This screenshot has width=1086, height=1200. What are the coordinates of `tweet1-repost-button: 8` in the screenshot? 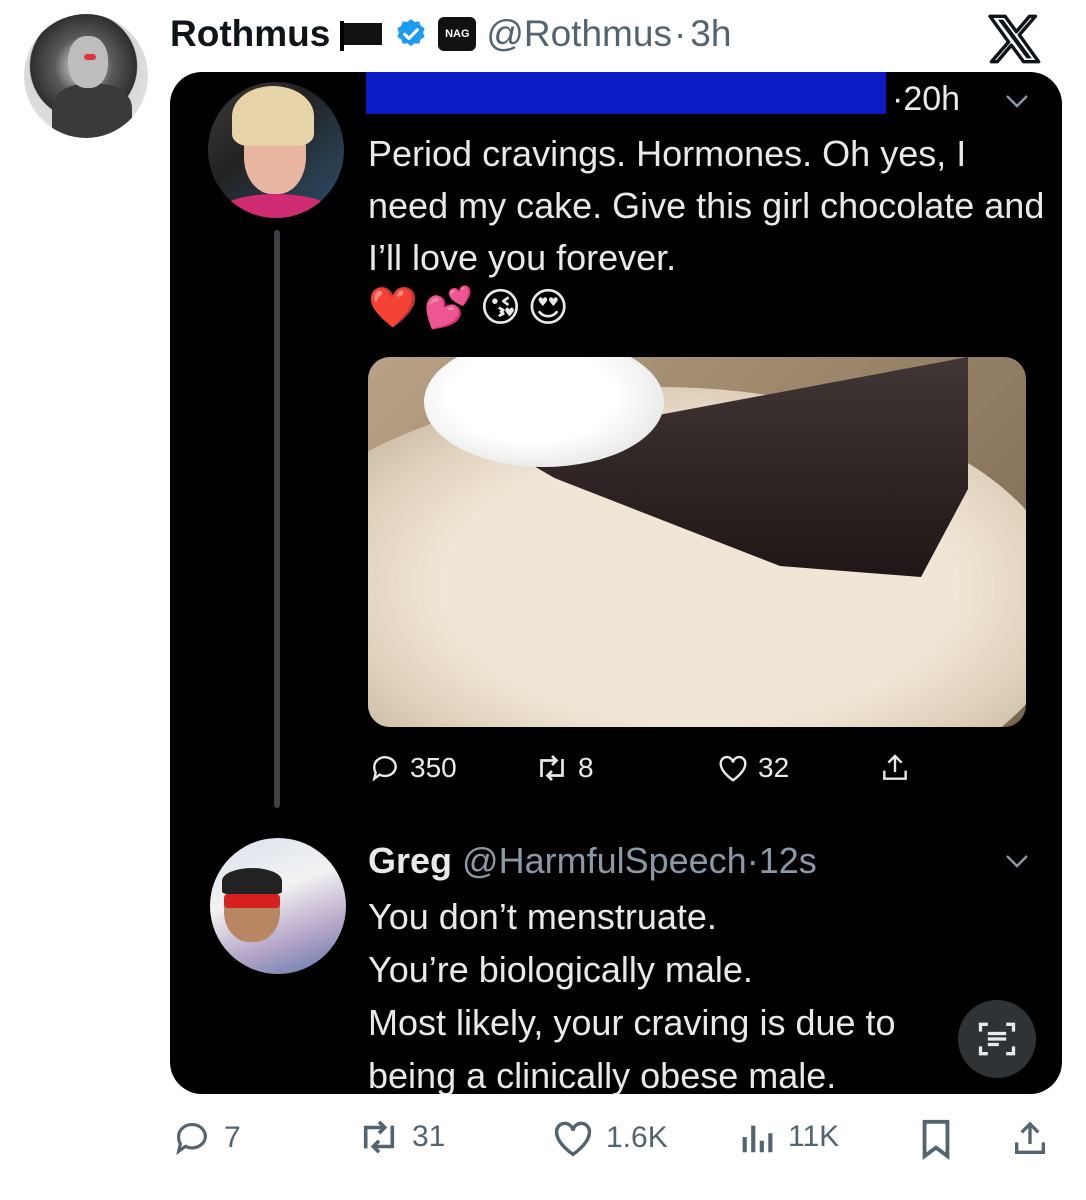 It's located at (564, 768).